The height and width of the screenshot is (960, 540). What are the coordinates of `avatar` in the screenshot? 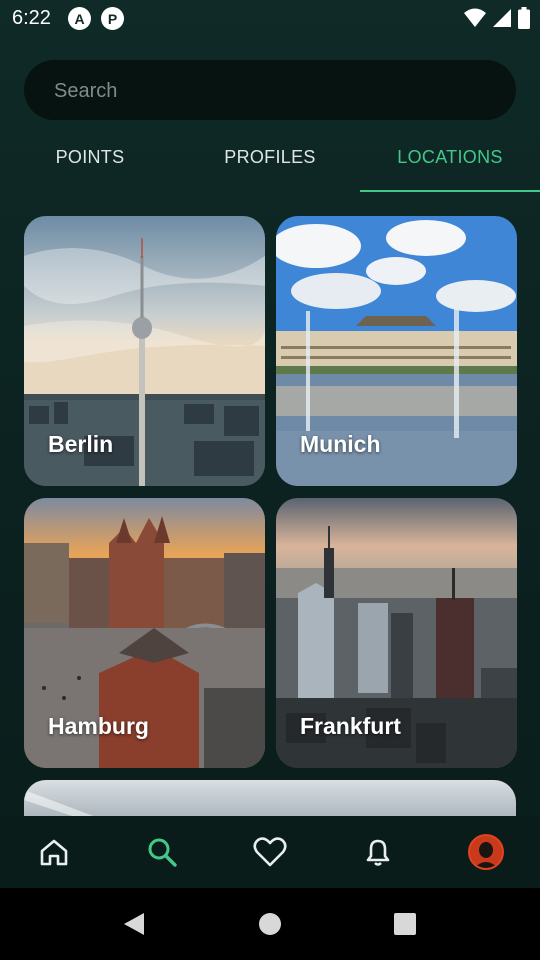 It's located at (486, 852).